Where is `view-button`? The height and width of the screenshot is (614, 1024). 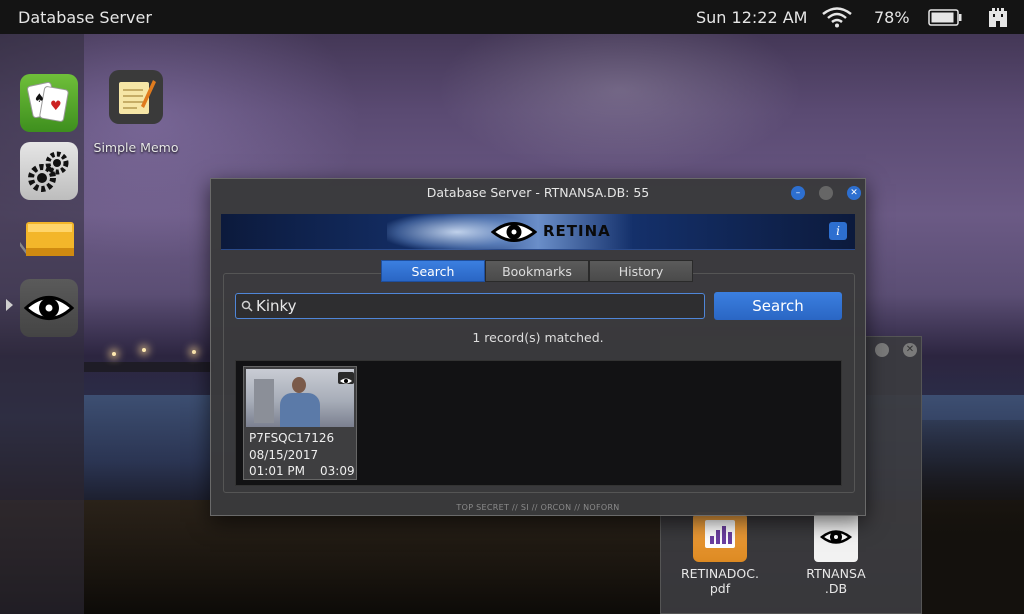
view-button is located at coordinates (346, 378).